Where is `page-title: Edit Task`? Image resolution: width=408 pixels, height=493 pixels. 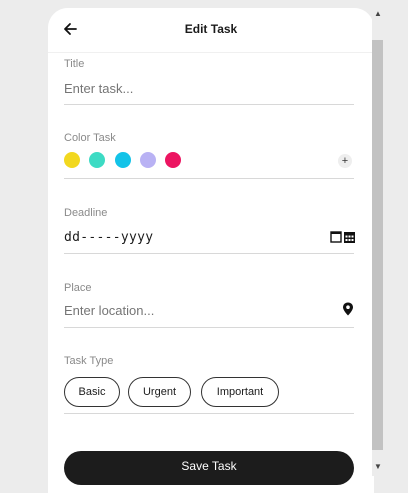
page-title: Edit Task is located at coordinates (211, 29).